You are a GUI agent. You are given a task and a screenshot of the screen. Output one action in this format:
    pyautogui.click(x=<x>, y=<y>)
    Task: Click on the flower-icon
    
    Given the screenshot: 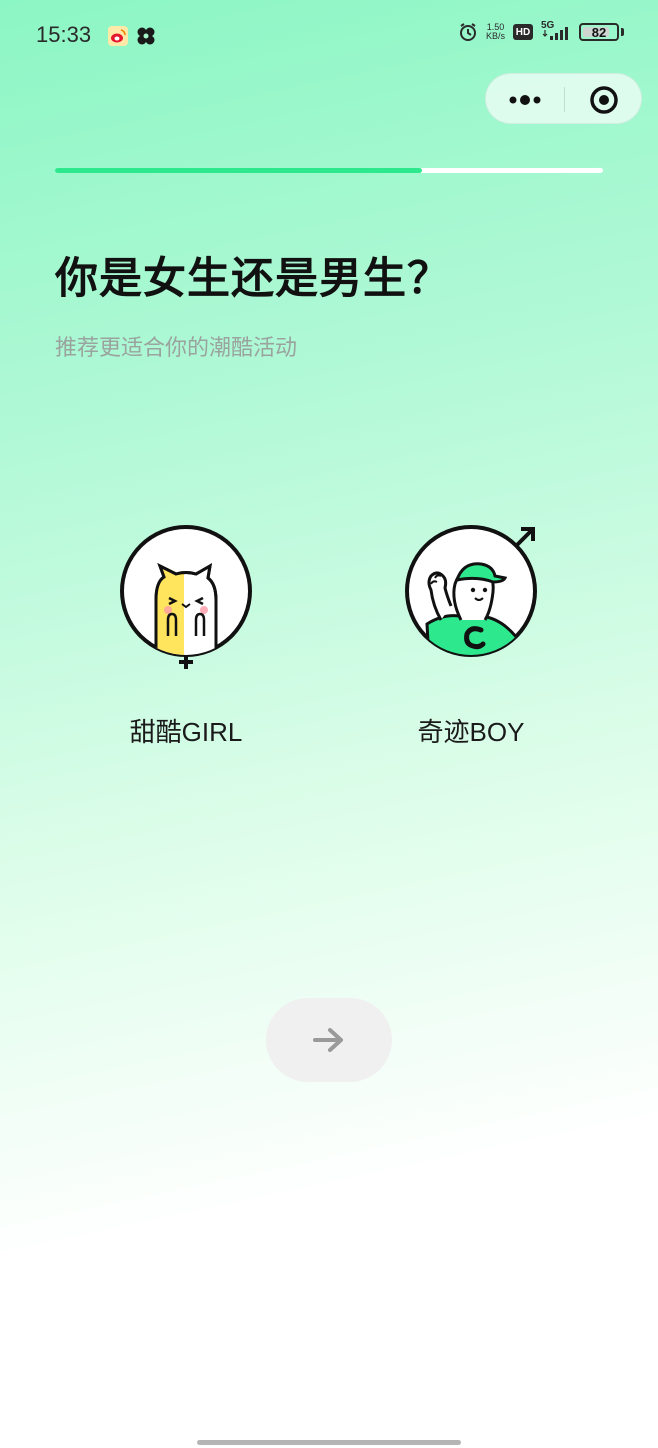 What is the action you would take?
    pyautogui.click(x=146, y=36)
    